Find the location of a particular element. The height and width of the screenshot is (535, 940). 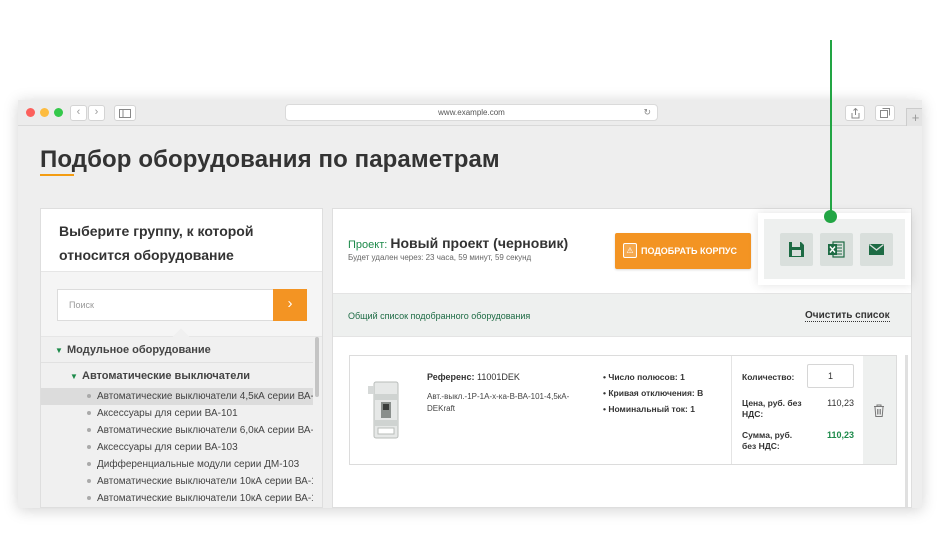

pick-enclosure-button: ⚠ ПОДОБРАТЬ КОРПУС is located at coordinates (683, 251).